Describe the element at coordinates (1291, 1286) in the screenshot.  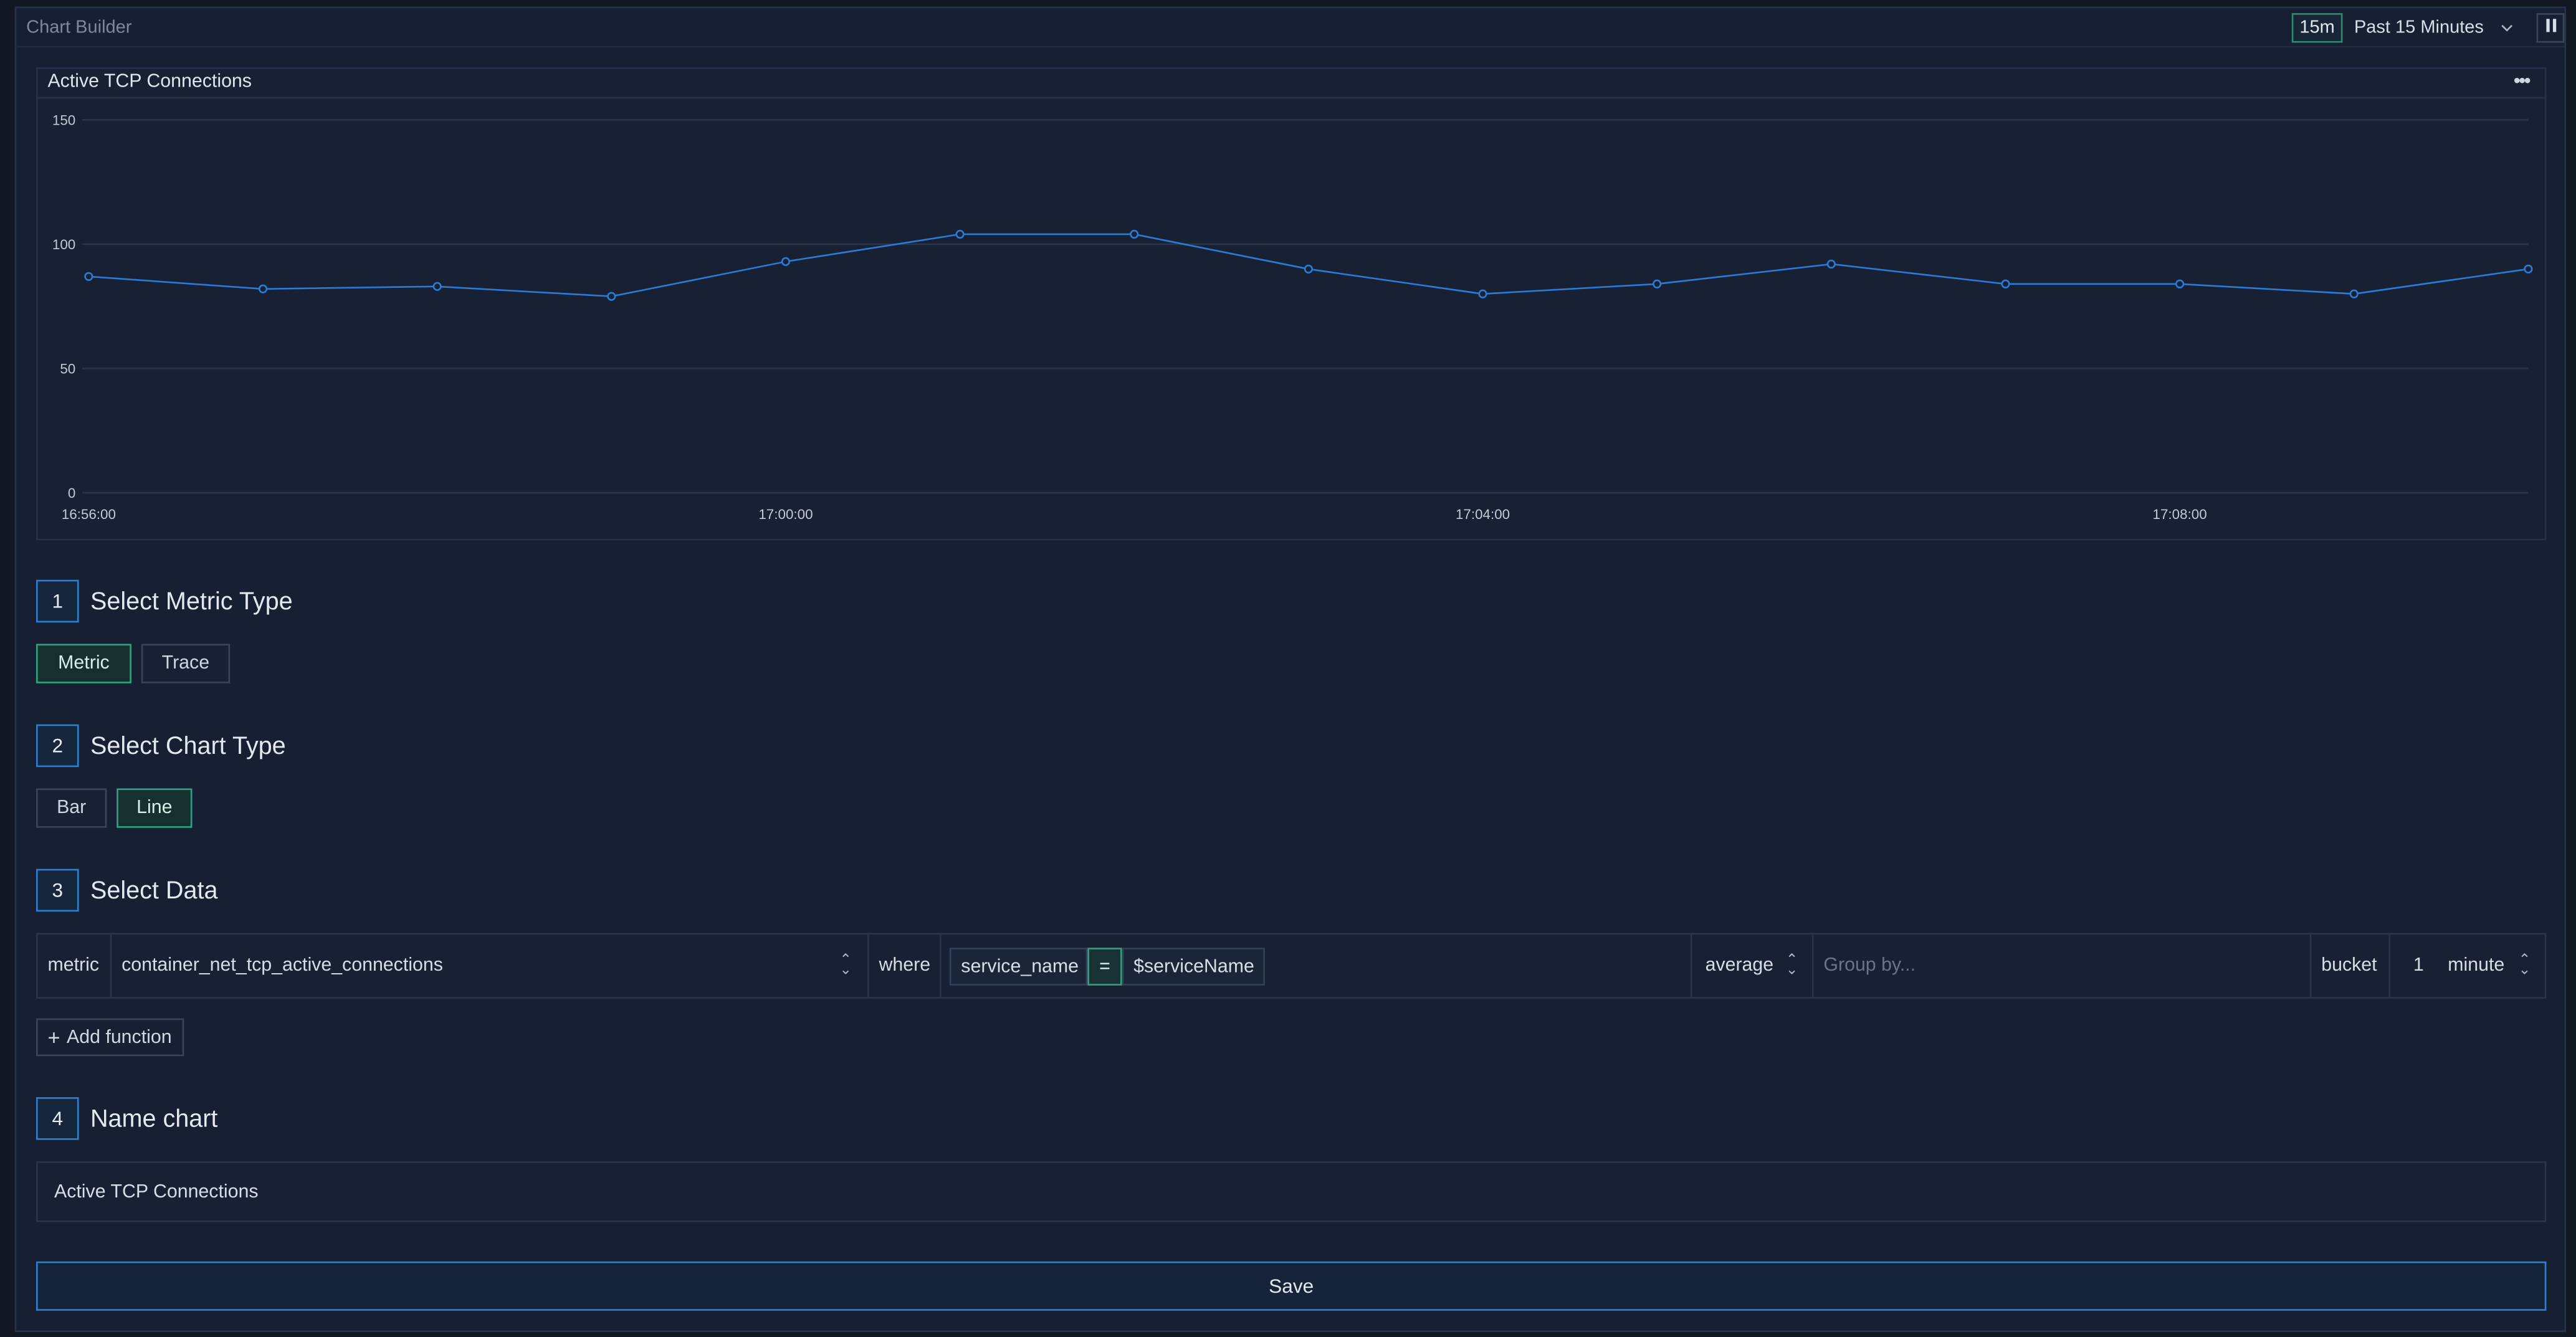
I see `save-button: Save` at that location.